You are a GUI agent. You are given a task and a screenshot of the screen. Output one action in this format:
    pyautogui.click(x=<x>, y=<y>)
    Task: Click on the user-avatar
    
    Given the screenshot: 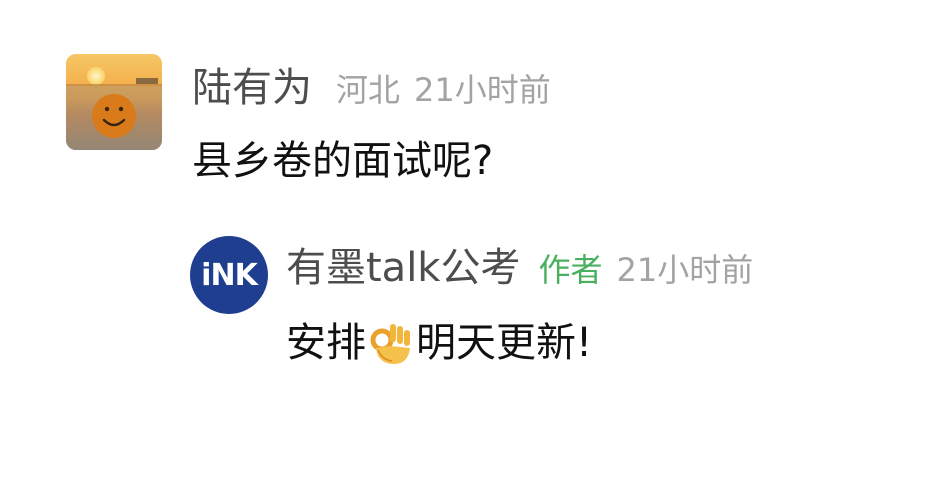 What is the action you would take?
    pyautogui.click(x=114, y=102)
    